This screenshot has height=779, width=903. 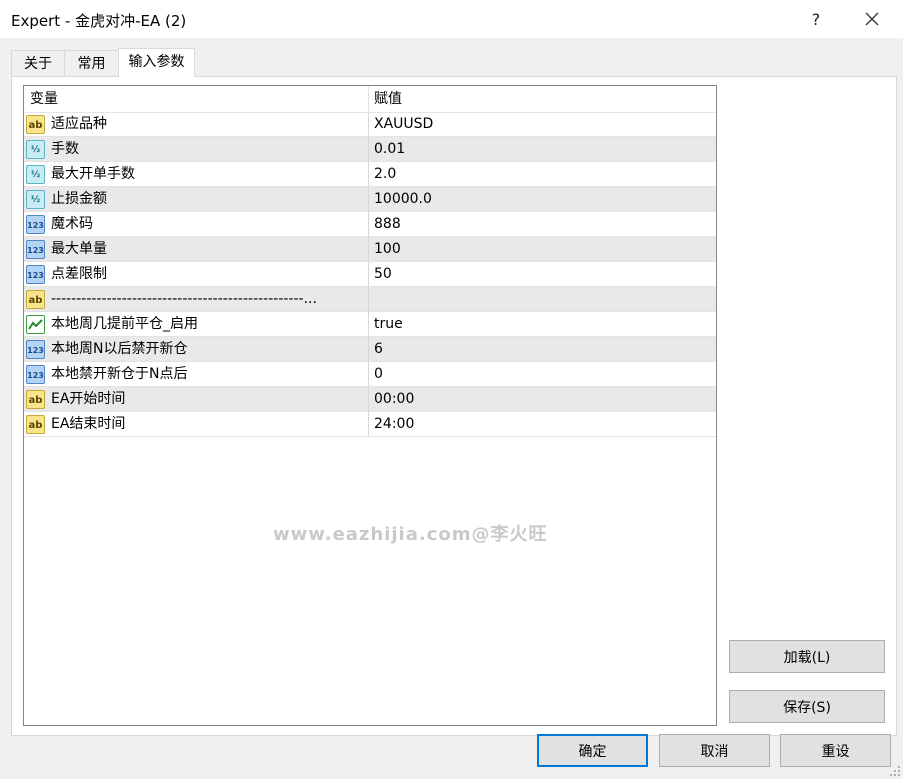 I want to click on grid-header: 变量 赋值, so click(x=370, y=99).